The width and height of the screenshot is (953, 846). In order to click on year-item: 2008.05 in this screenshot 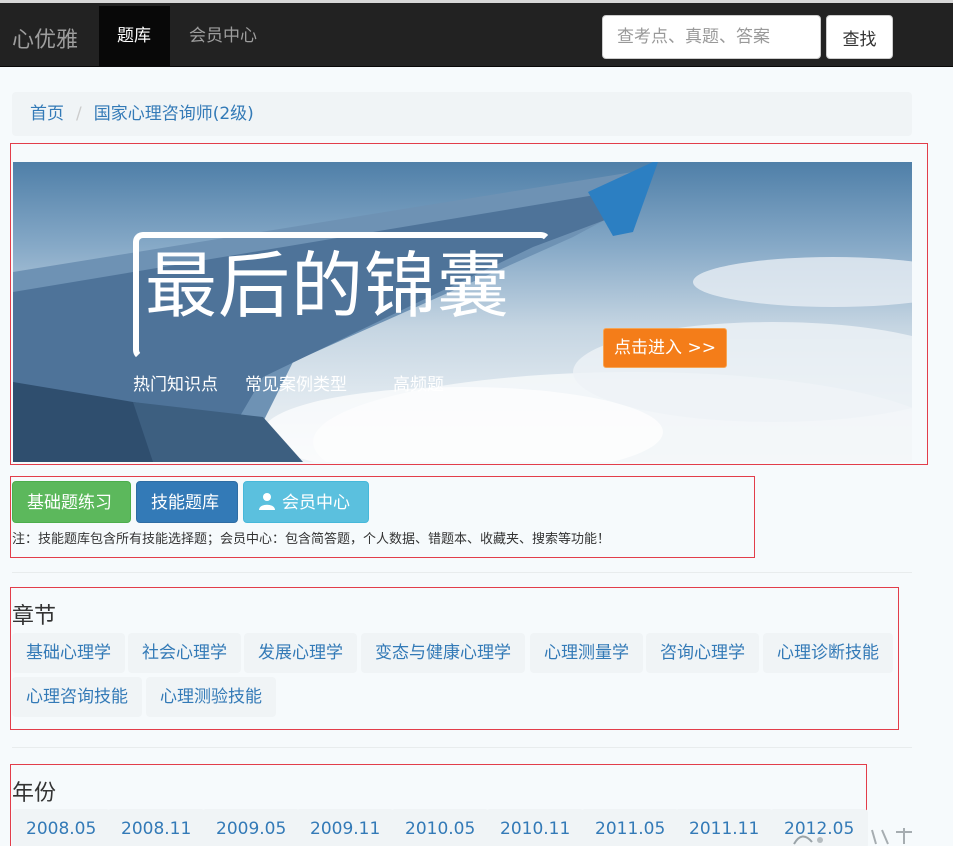, I will do `click(61, 827)`.